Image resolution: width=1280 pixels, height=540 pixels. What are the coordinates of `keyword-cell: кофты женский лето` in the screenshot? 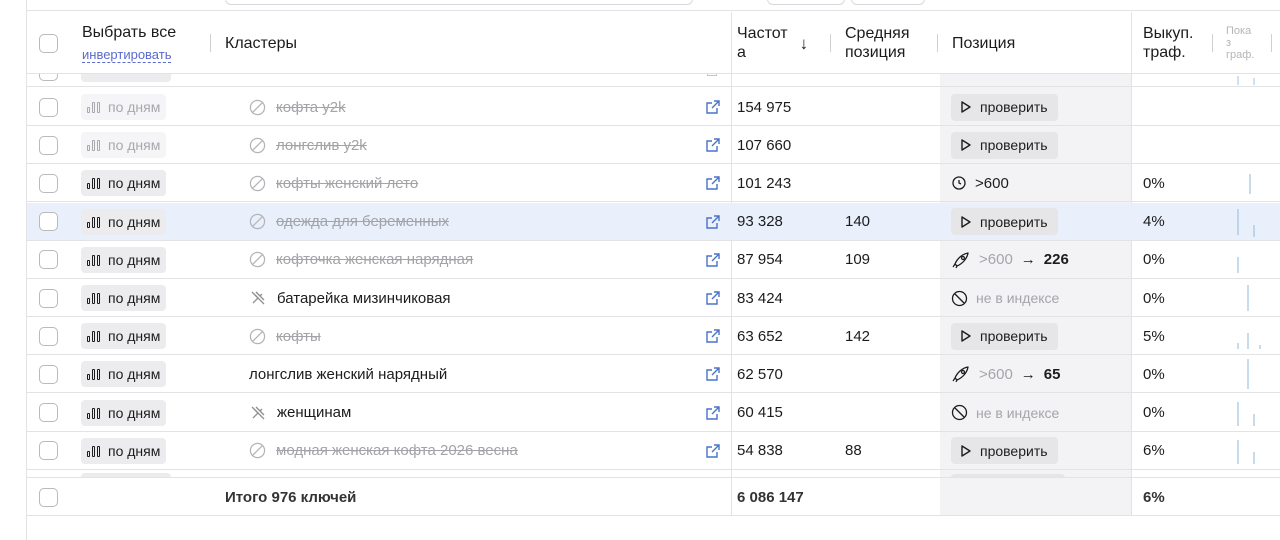 It's located at (333, 183).